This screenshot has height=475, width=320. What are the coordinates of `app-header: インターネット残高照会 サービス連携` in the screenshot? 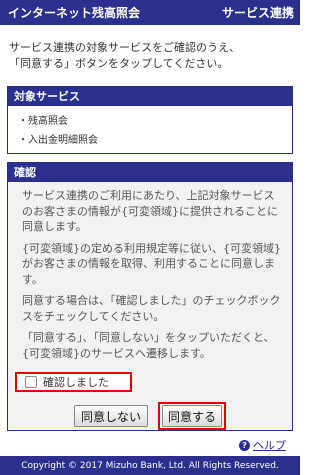 It's located at (150, 12).